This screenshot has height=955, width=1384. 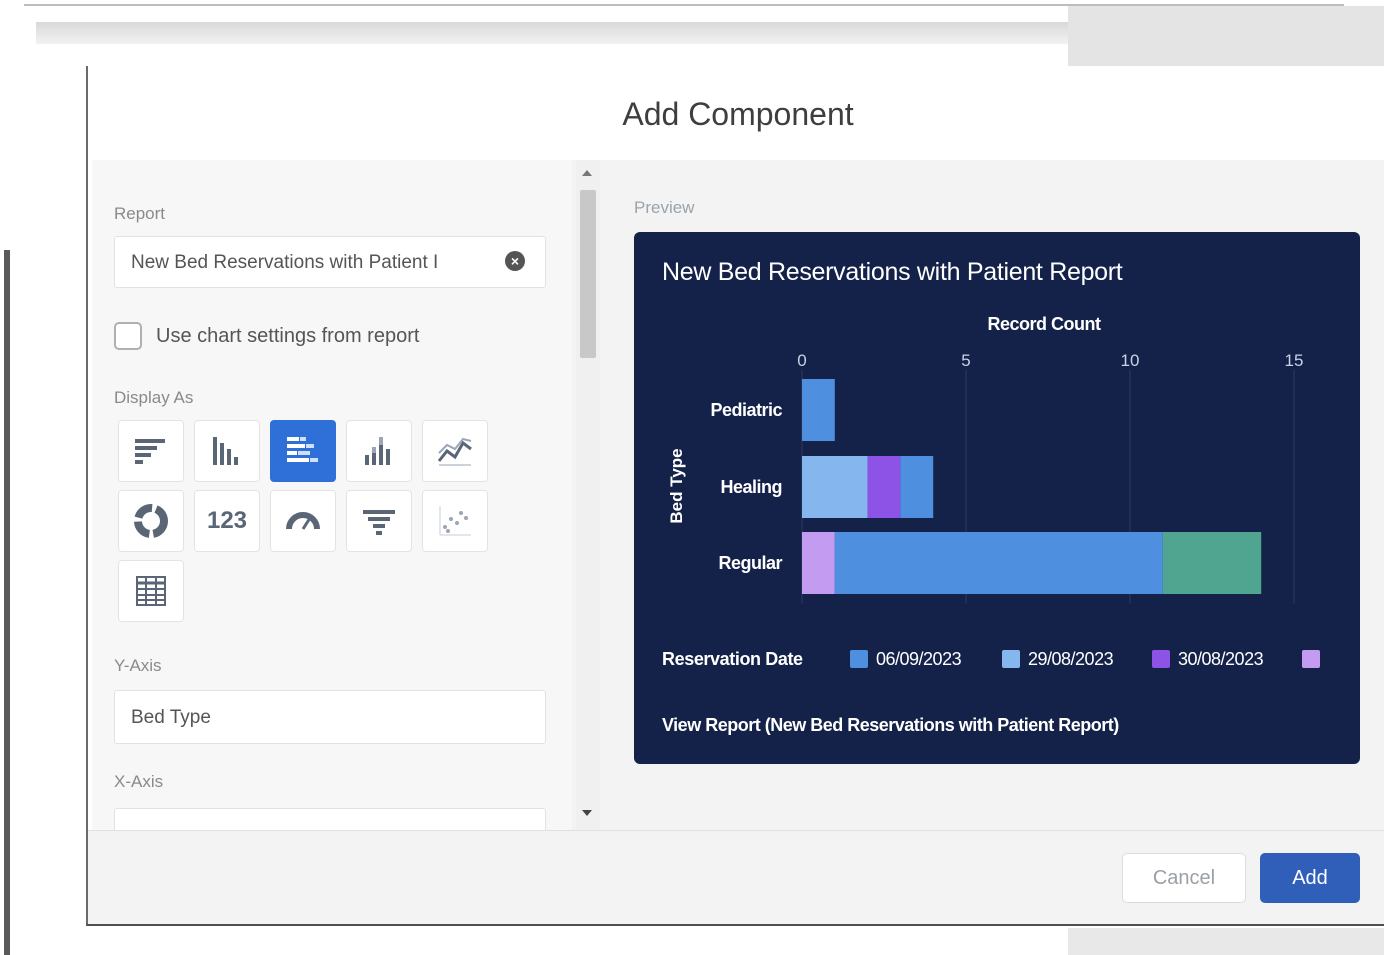 What do you see at coordinates (128, 336) in the screenshot?
I see `use-chart-settings-checkbox` at bounding box center [128, 336].